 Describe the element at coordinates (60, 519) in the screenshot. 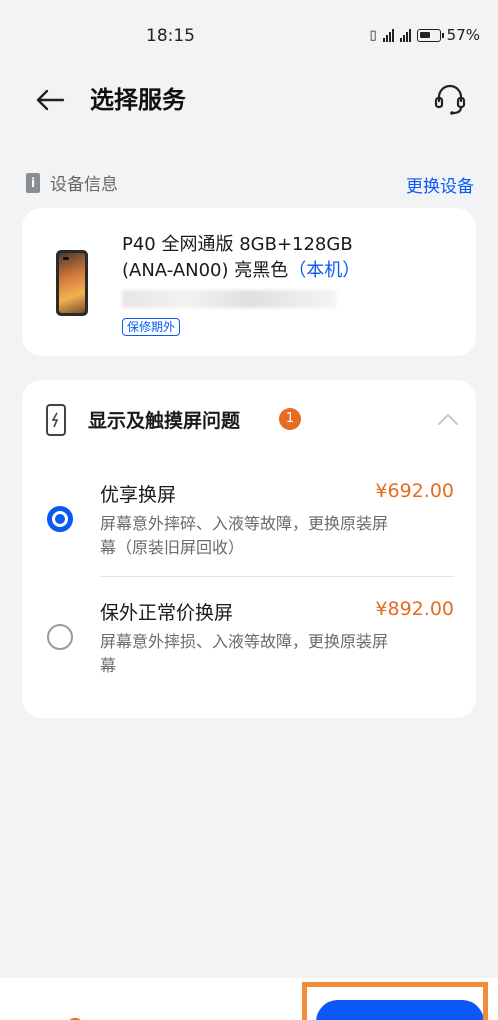

I see `radio-selected` at that location.